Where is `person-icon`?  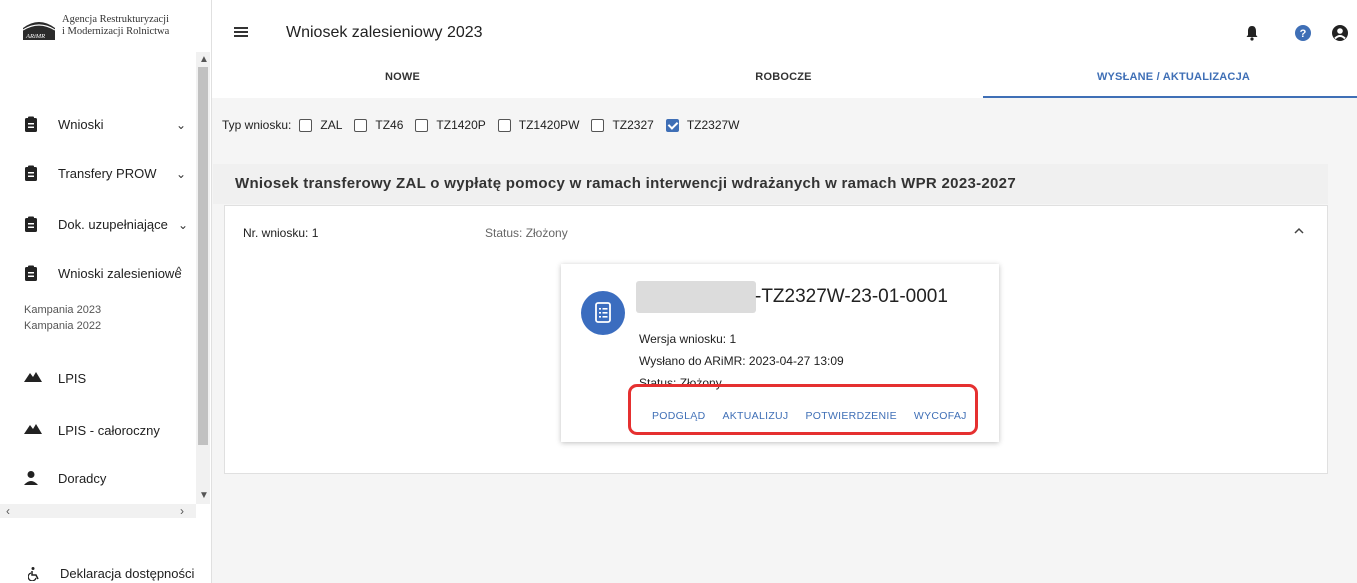 person-icon is located at coordinates (31, 478).